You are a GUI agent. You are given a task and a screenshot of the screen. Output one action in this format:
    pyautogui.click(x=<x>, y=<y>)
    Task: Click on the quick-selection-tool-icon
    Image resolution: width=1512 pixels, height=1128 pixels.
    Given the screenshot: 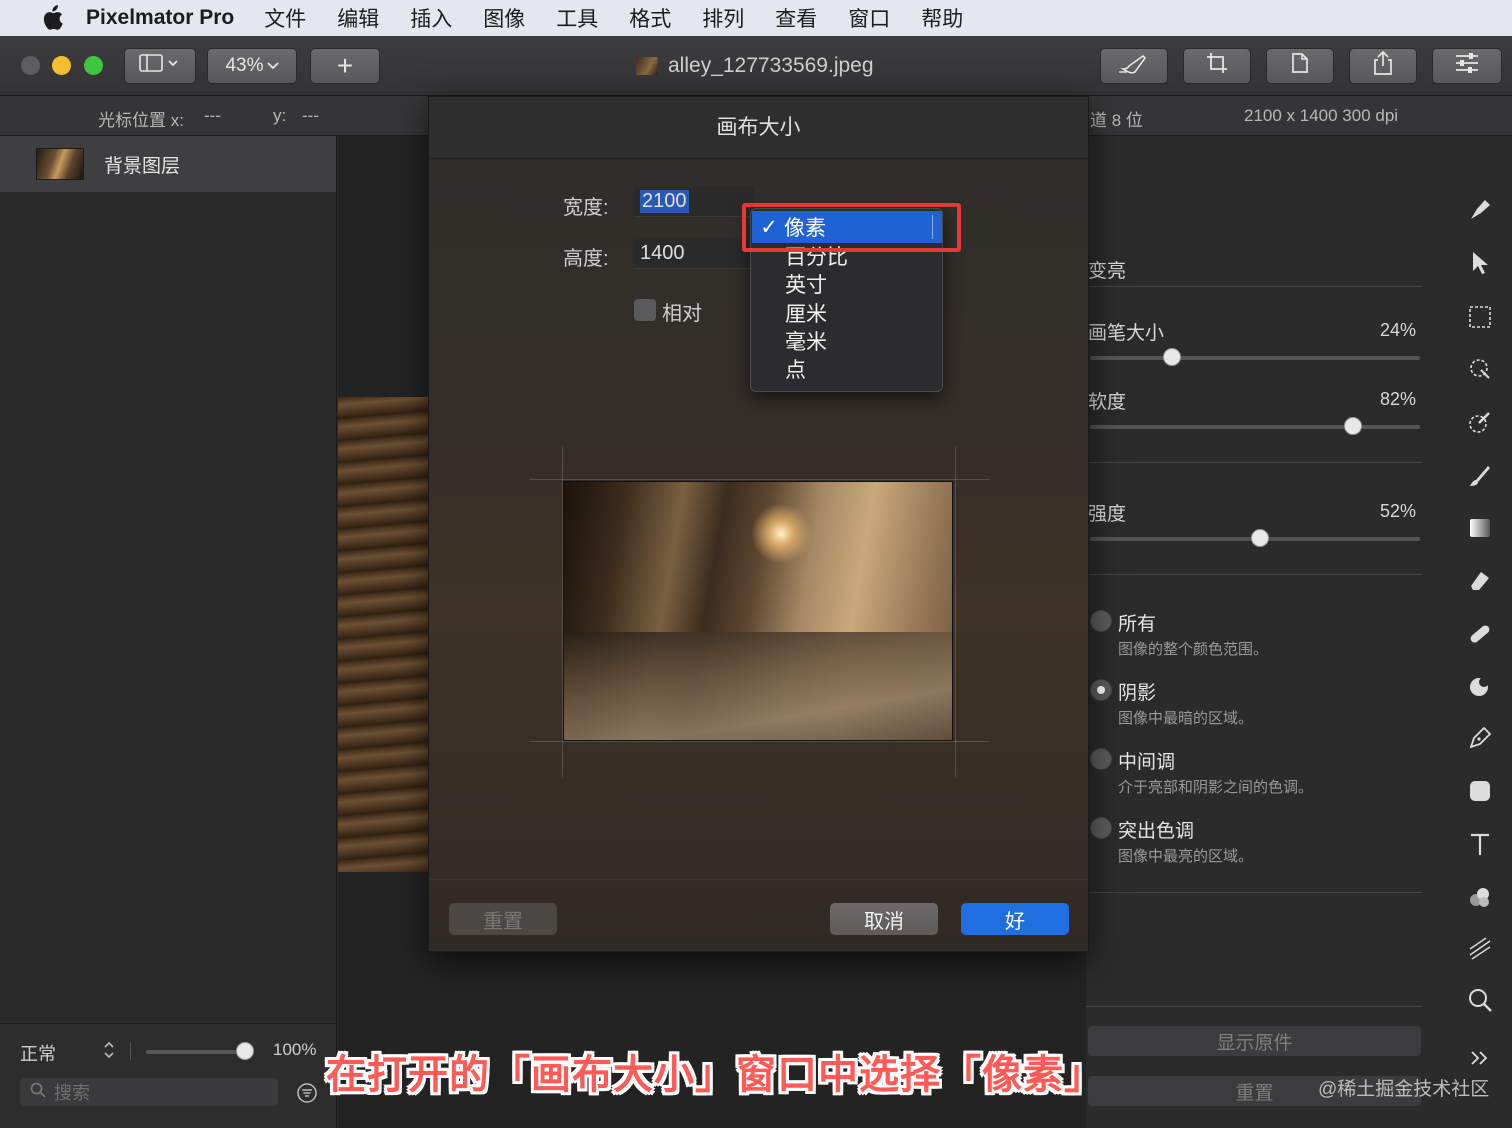 What is the action you would take?
    pyautogui.click(x=1480, y=369)
    